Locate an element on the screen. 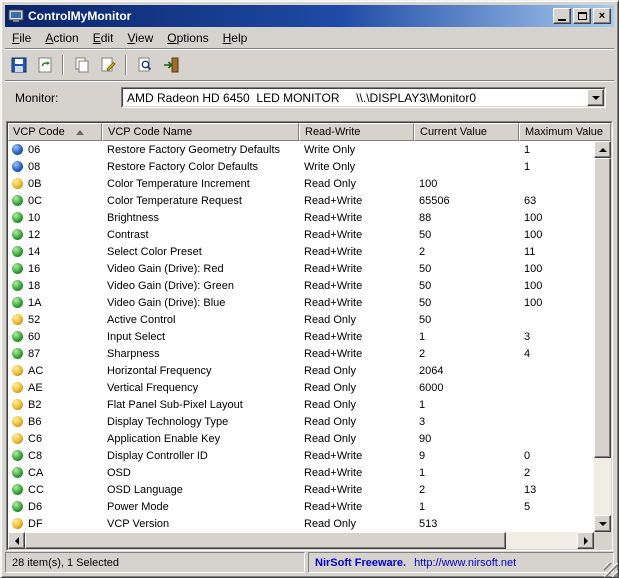 The width and height of the screenshot is (619, 578). save-icon is located at coordinates (18, 64).